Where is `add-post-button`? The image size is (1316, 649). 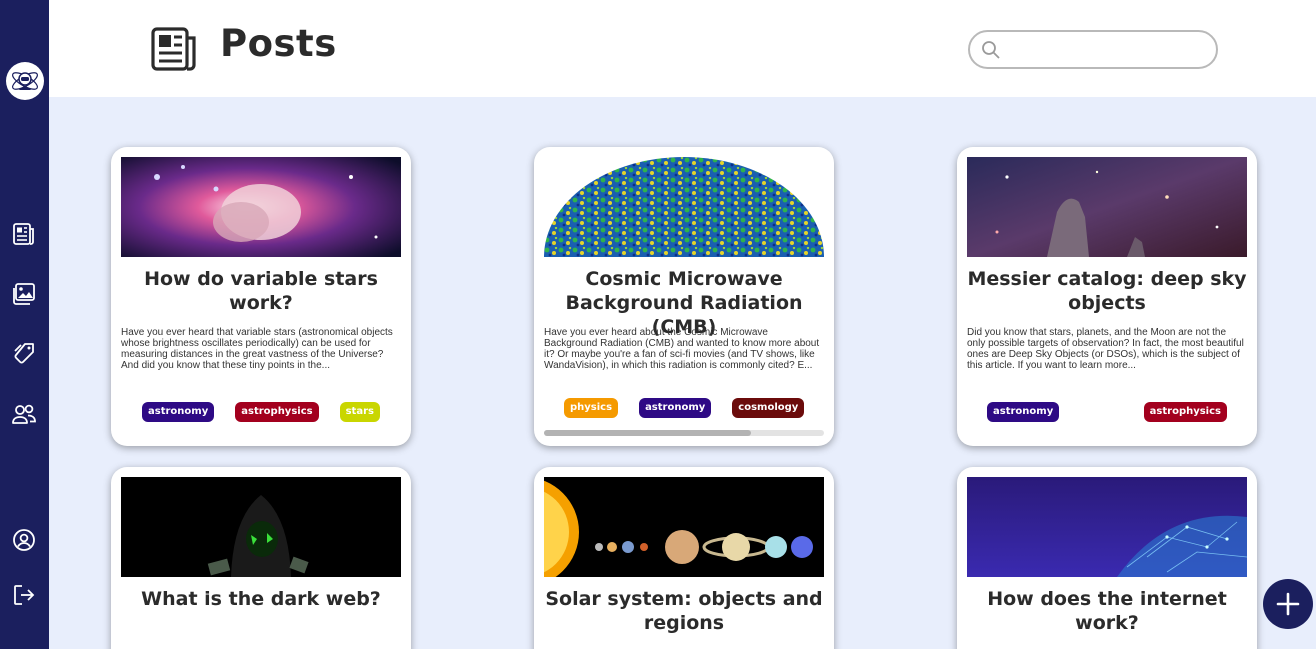
add-post-button is located at coordinates (1288, 604).